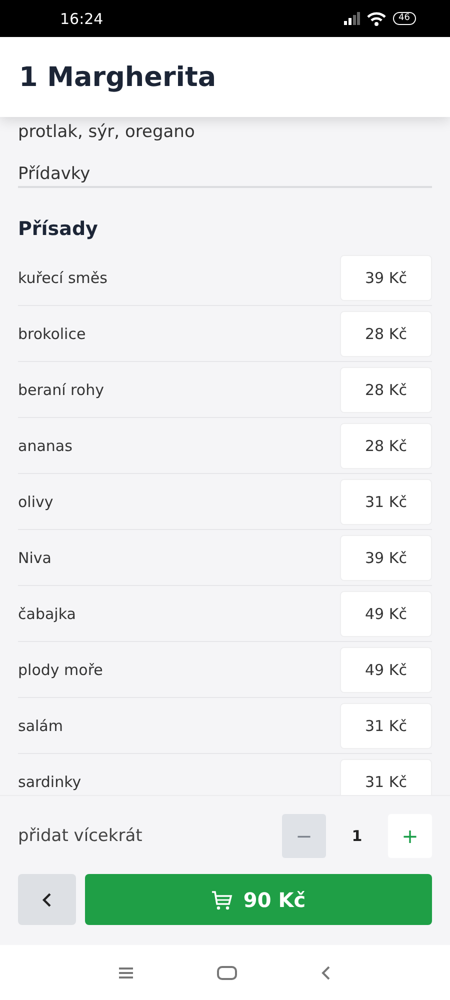 This screenshot has width=450, height=1000. I want to click on tab: Přídavky, so click(54, 174).